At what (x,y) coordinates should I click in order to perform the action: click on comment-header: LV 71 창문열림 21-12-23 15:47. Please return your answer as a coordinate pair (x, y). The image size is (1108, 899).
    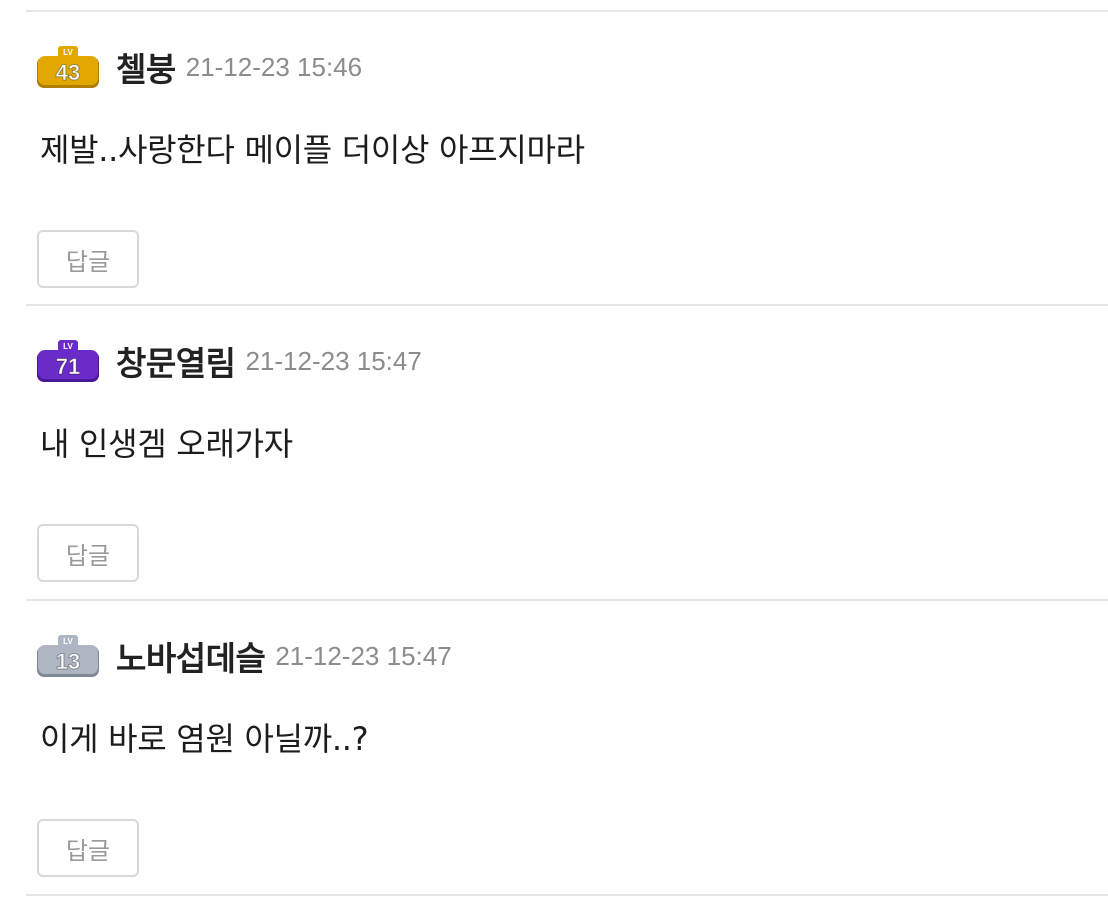
    Looking at the image, I should click on (229, 361).